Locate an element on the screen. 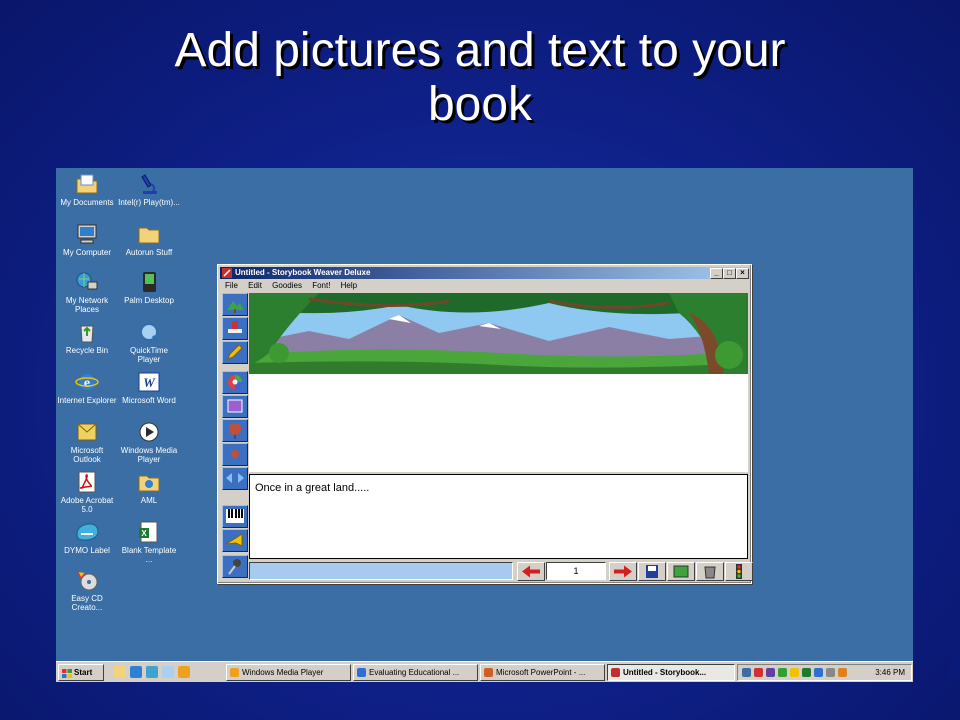 This screenshot has width=960, height=720. desktop-icon-label: My Computer is located at coordinates (86, 252).